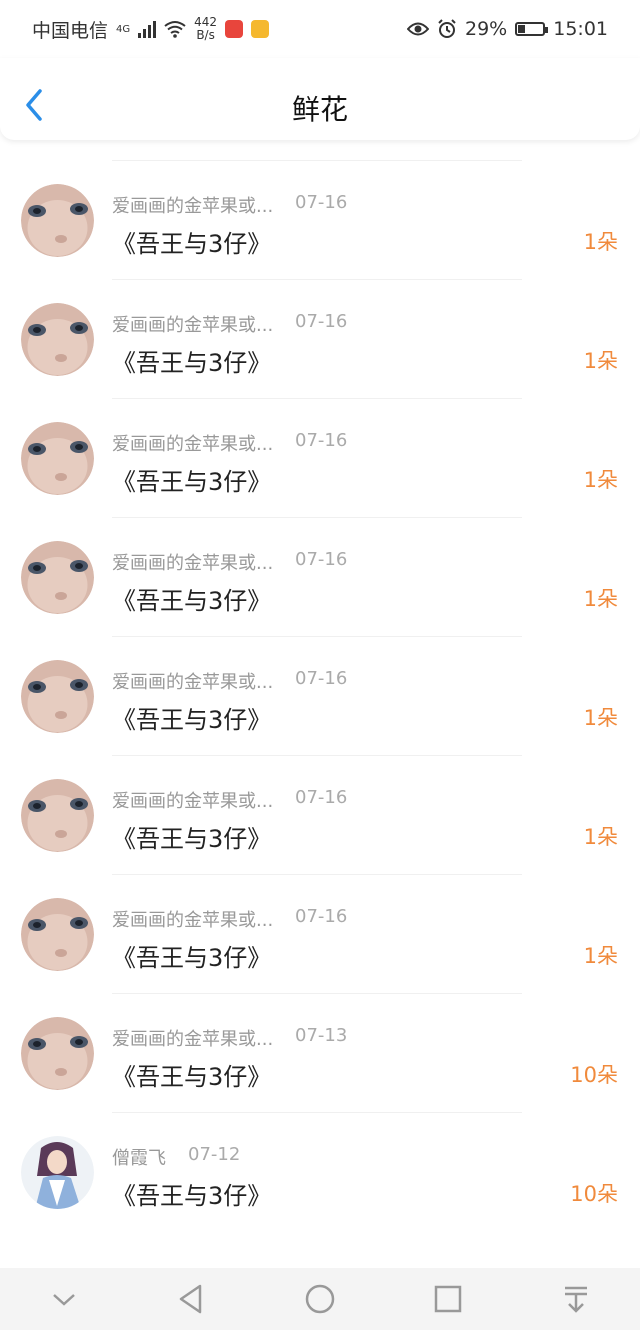 This screenshot has width=640, height=1330. What do you see at coordinates (447, 28) in the screenshot?
I see `alarm-icon` at bounding box center [447, 28].